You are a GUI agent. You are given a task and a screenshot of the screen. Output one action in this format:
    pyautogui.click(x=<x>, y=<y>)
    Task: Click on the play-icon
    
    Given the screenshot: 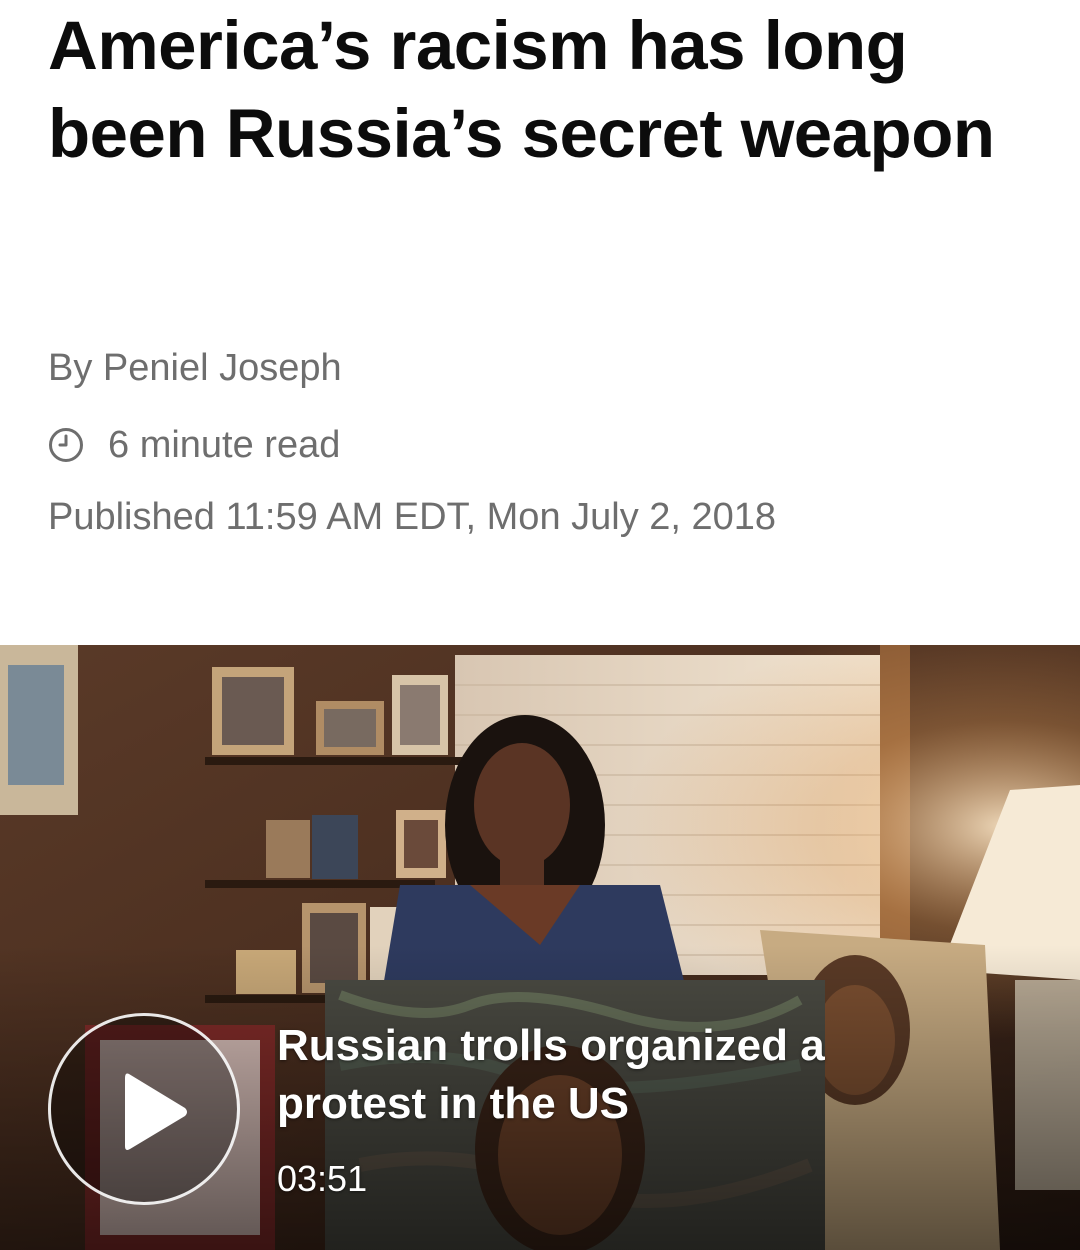 What is the action you would take?
    pyautogui.click(x=156, y=1111)
    